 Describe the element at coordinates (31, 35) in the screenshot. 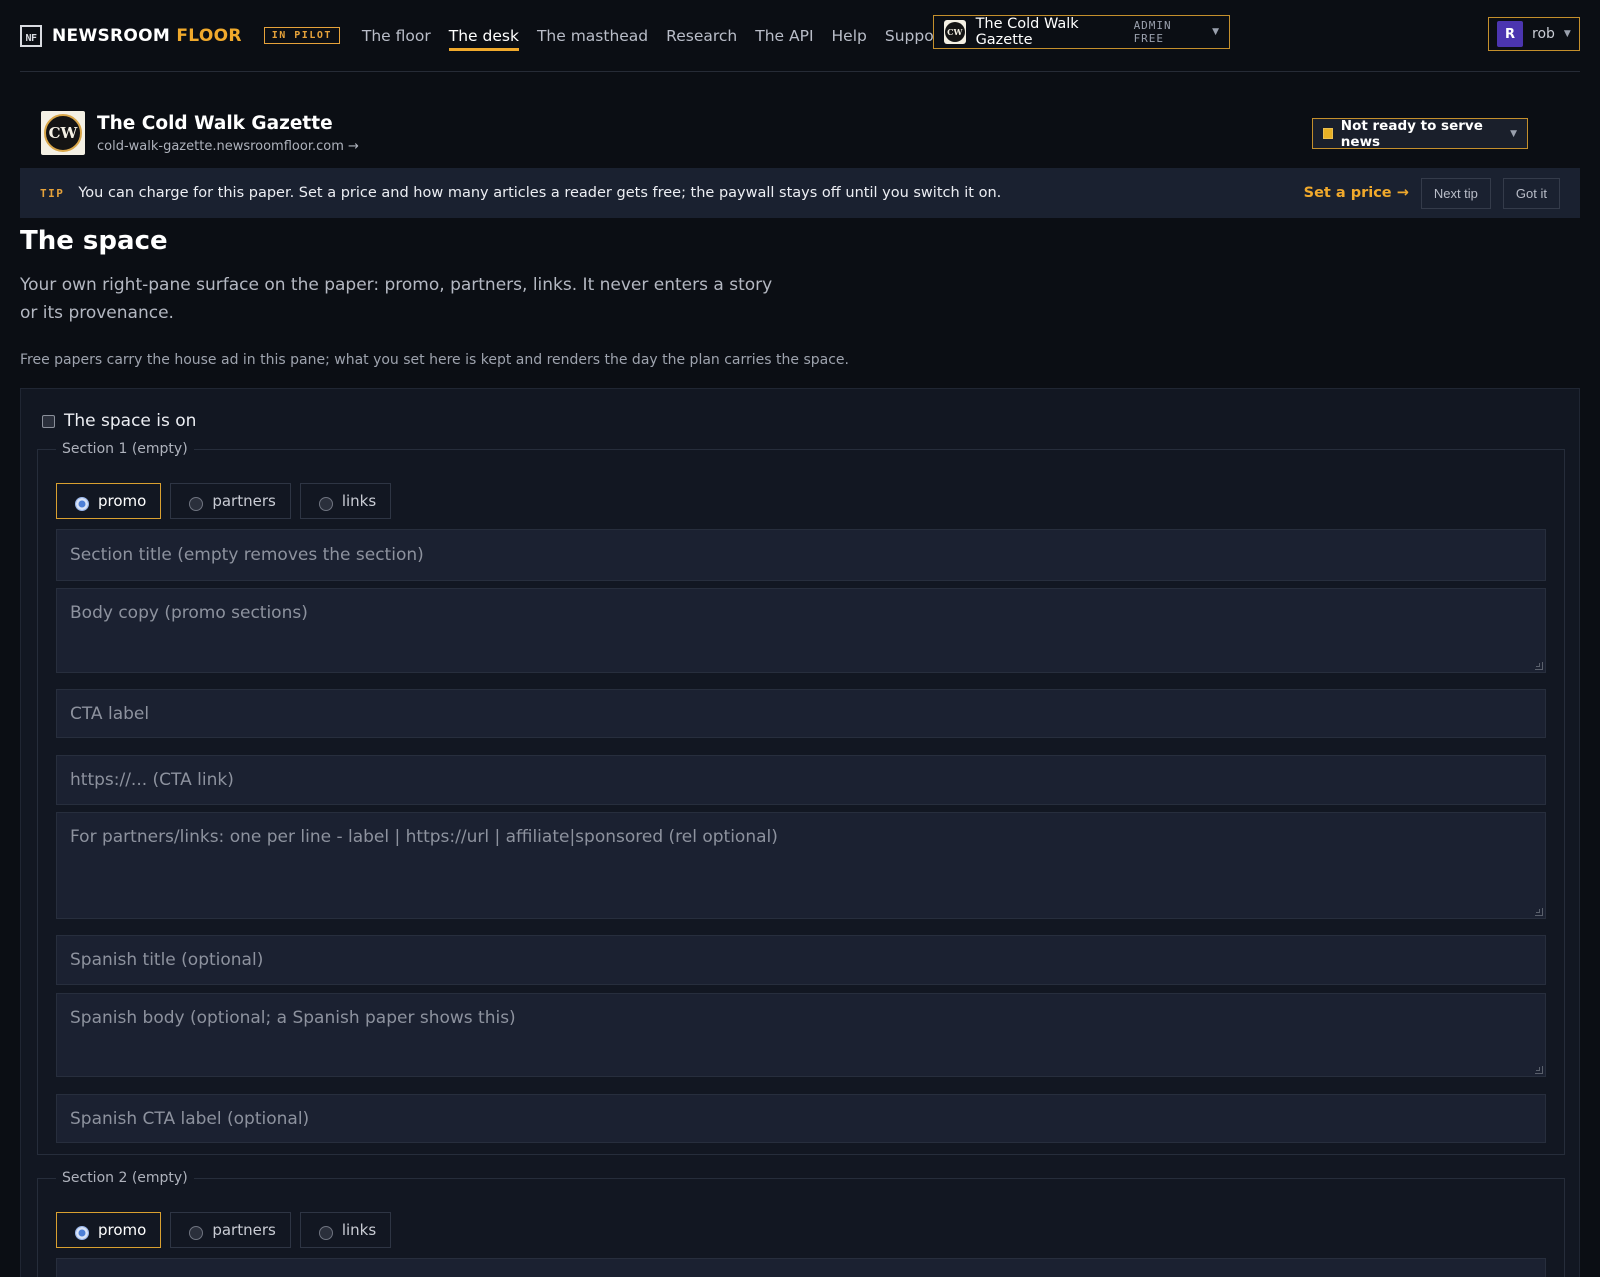

I see `newsroom-logo-icon: NF` at that location.